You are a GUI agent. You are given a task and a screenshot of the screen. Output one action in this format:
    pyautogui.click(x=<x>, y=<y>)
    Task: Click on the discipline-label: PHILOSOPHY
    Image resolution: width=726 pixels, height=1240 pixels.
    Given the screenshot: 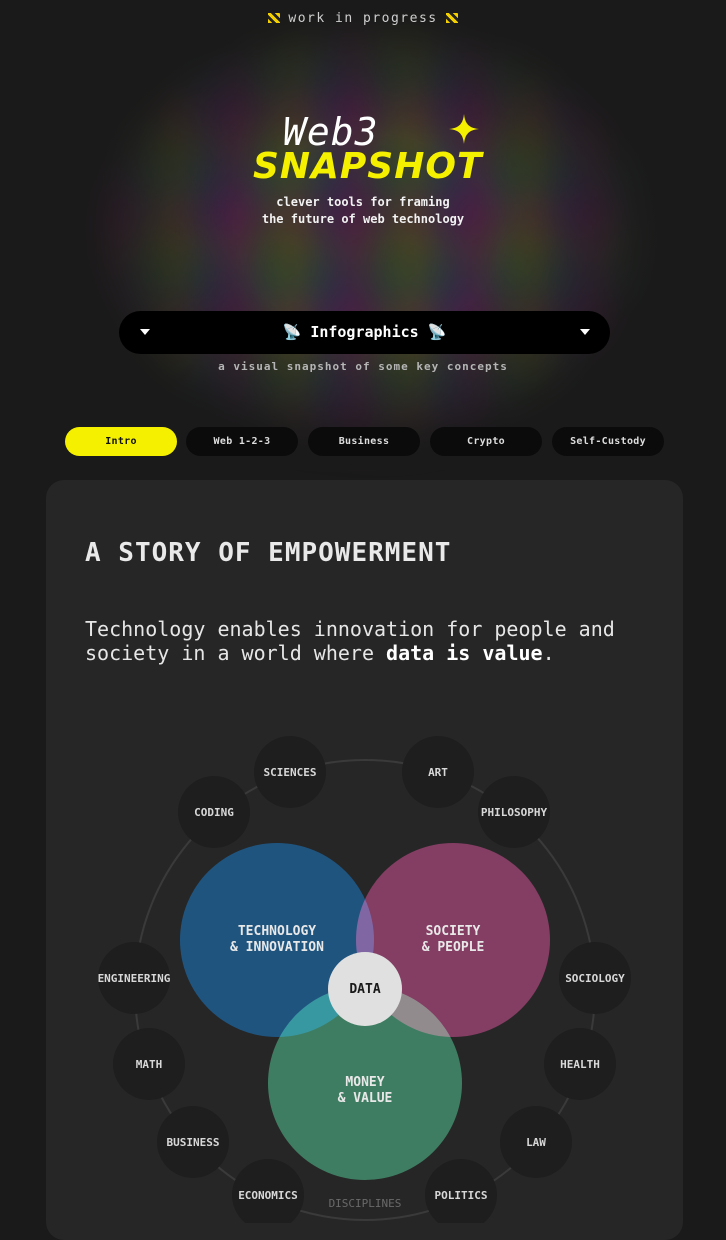 What is the action you would take?
    pyautogui.click(x=514, y=812)
    